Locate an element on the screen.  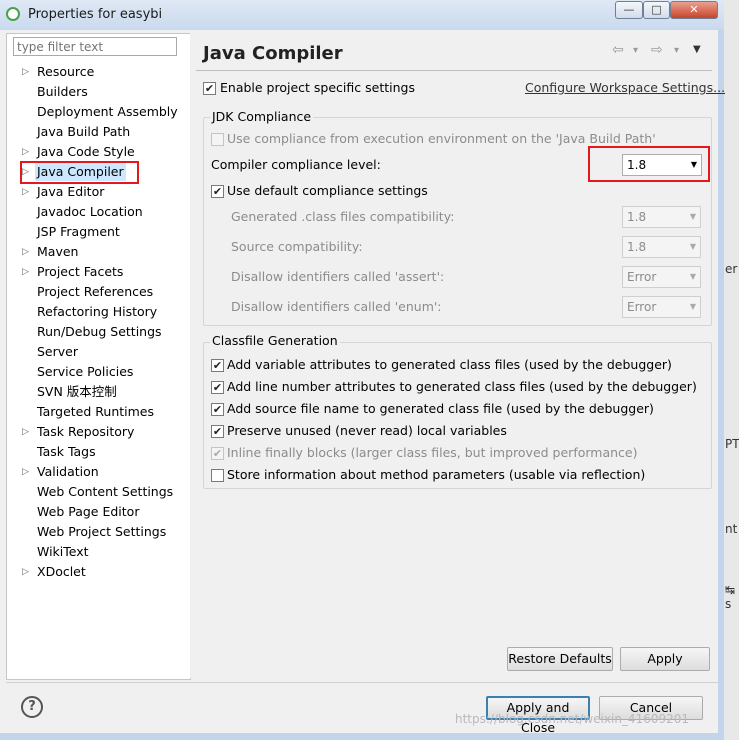
eclipse-app-icon is located at coordinates (13, 14).